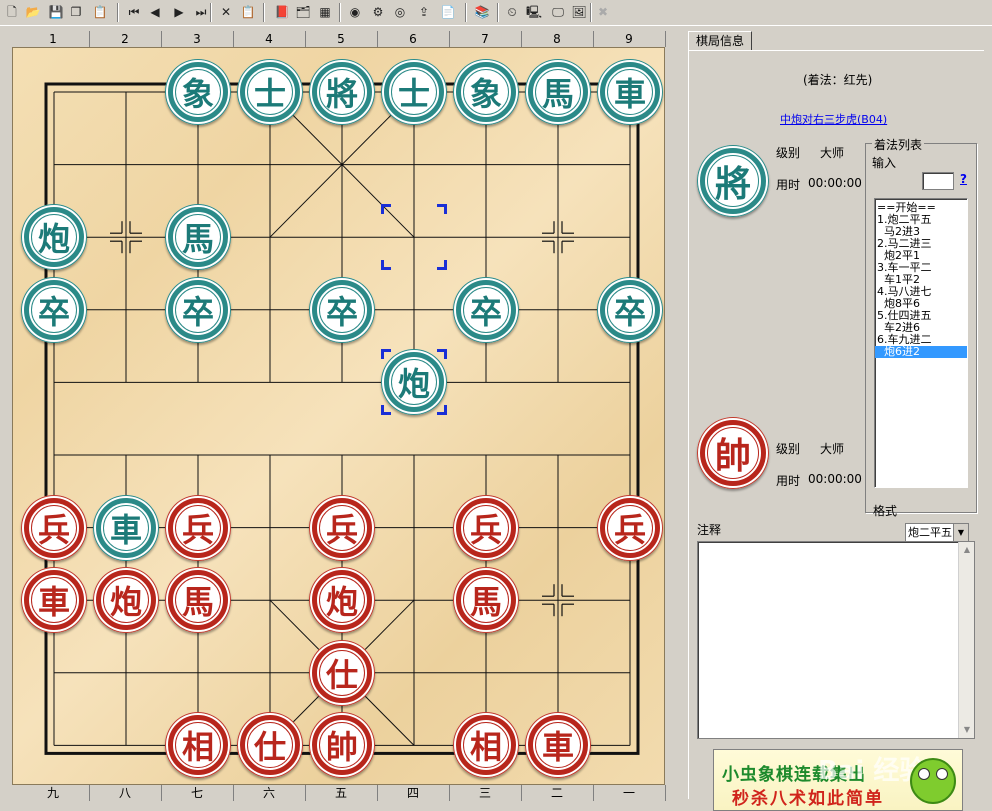 This screenshot has width=992, height=811. I want to click on move-list-item: 炮6进2, so click(921, 352).